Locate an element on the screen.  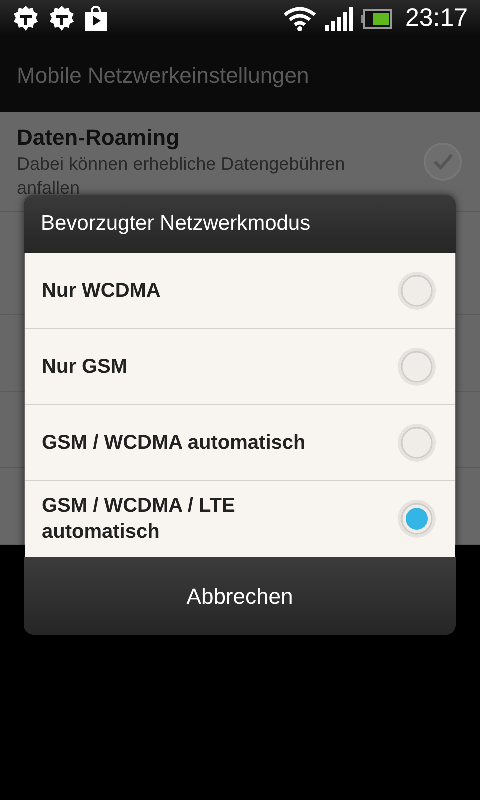
store-bag-icon is located at coordinates (96, 19).